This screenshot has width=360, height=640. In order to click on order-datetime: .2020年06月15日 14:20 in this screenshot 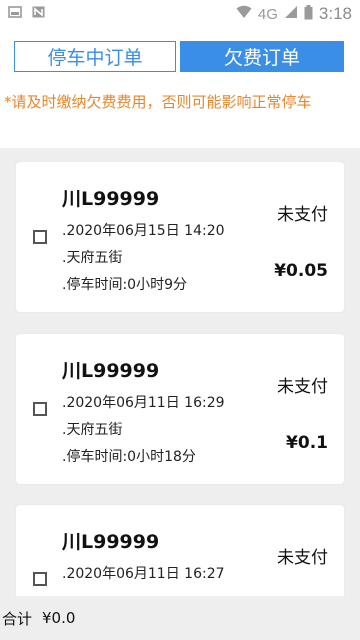, I will do `click(143, 231)`.